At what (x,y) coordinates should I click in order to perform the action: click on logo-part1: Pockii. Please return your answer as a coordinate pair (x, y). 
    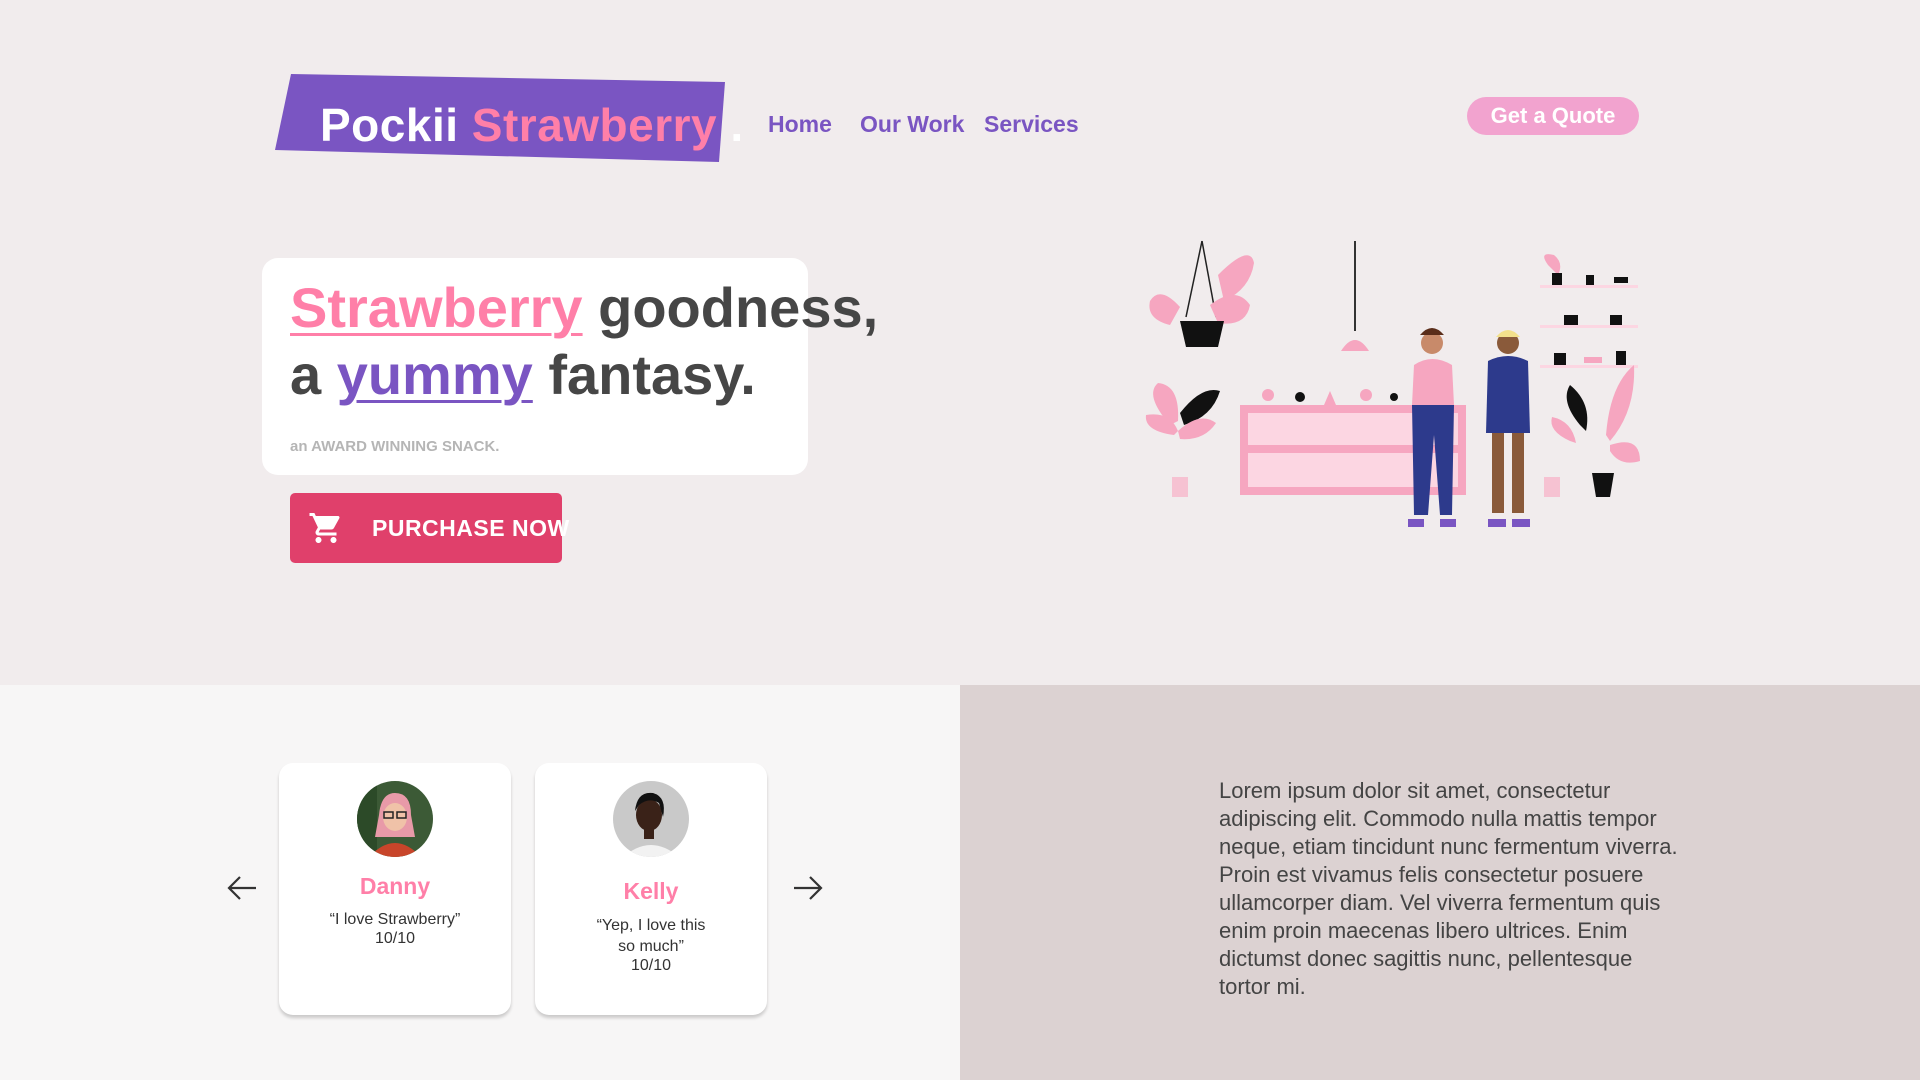
    Looking at the image, I should click on (389, 125).